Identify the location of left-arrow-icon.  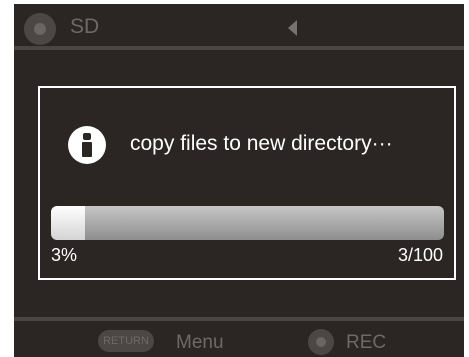
(292, 28).